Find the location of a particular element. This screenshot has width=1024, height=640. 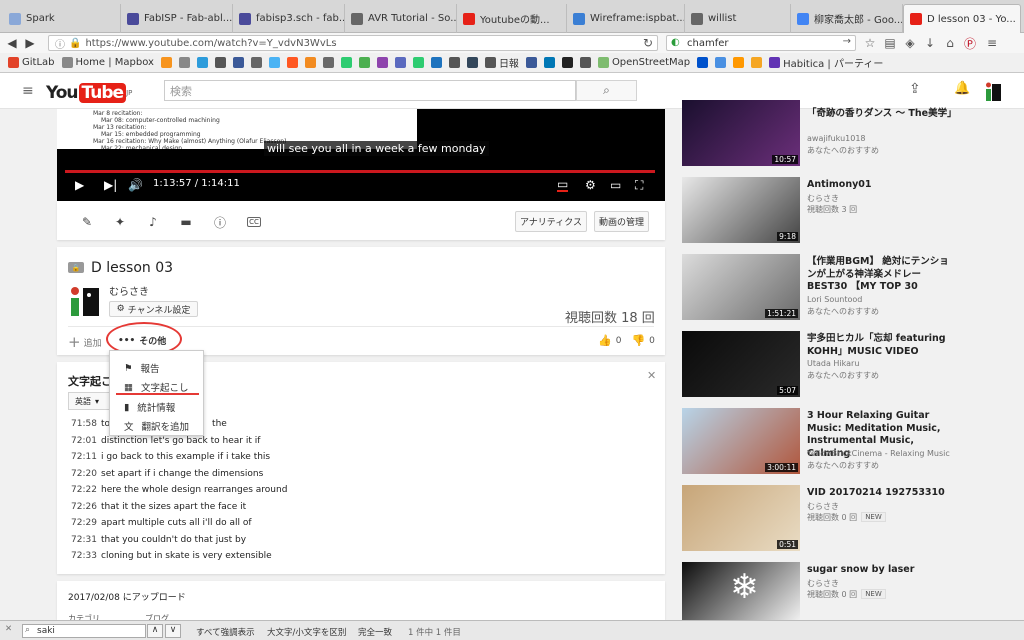

go-arrow-icon: → is located at coordinates (847, 41).